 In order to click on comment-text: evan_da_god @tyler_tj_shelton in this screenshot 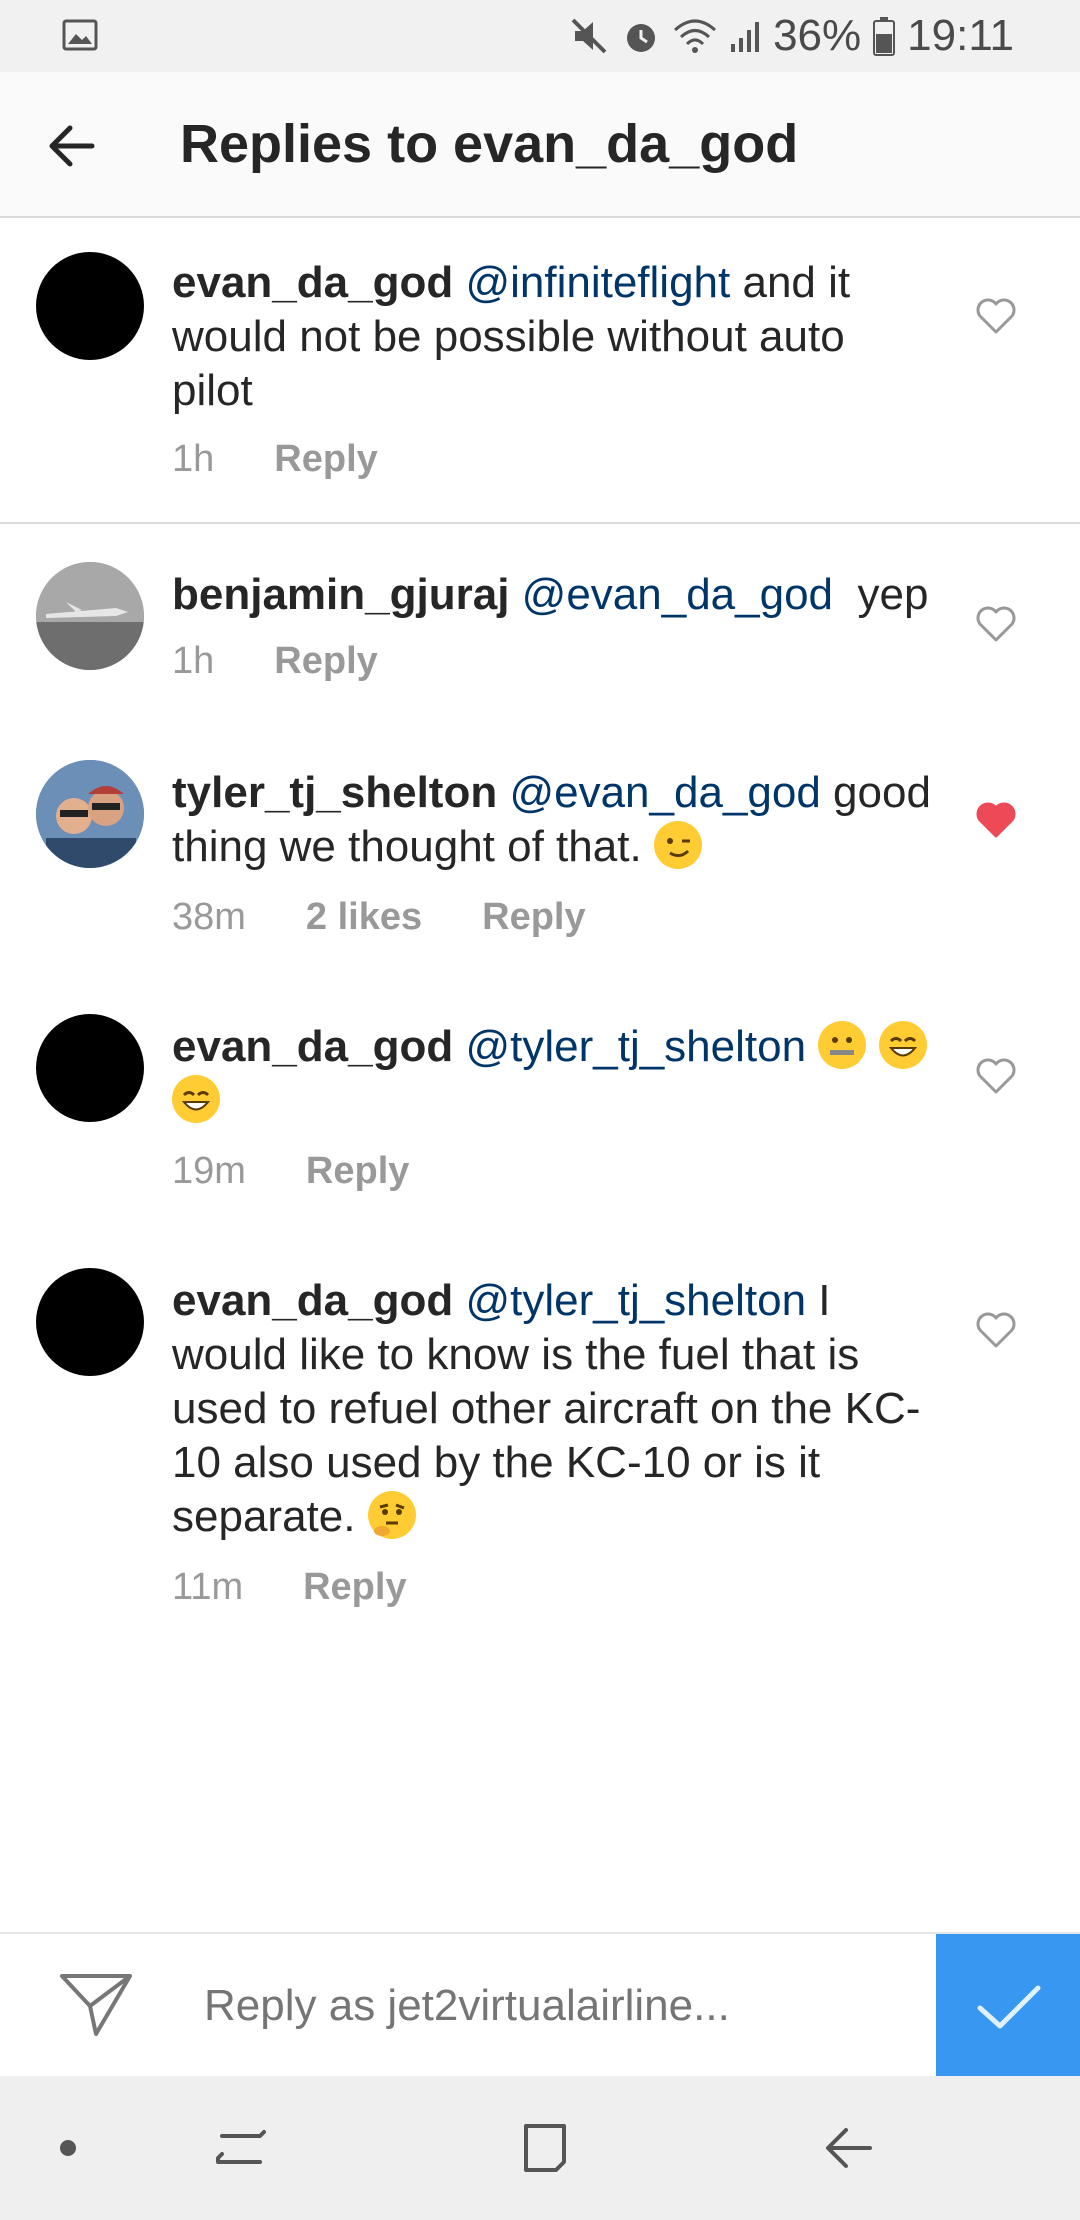, I will do `click(552, 1074)`.